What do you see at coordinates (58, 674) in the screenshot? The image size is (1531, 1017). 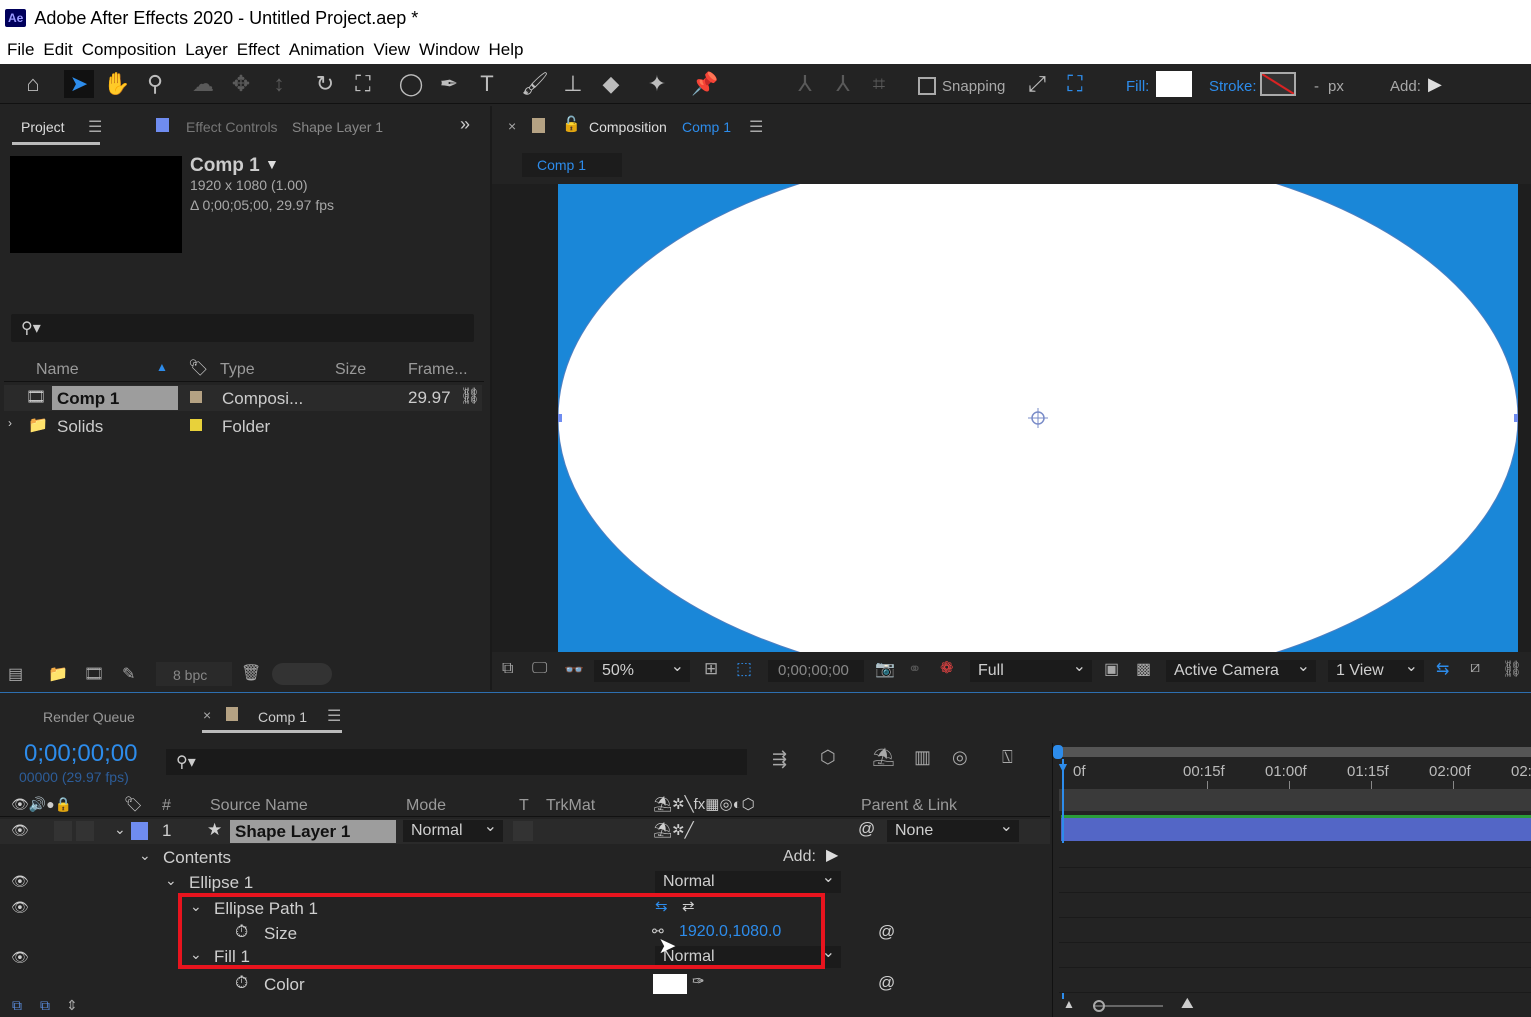 I see `new-folder-icon: 📁` at bounding box center [58, 674].